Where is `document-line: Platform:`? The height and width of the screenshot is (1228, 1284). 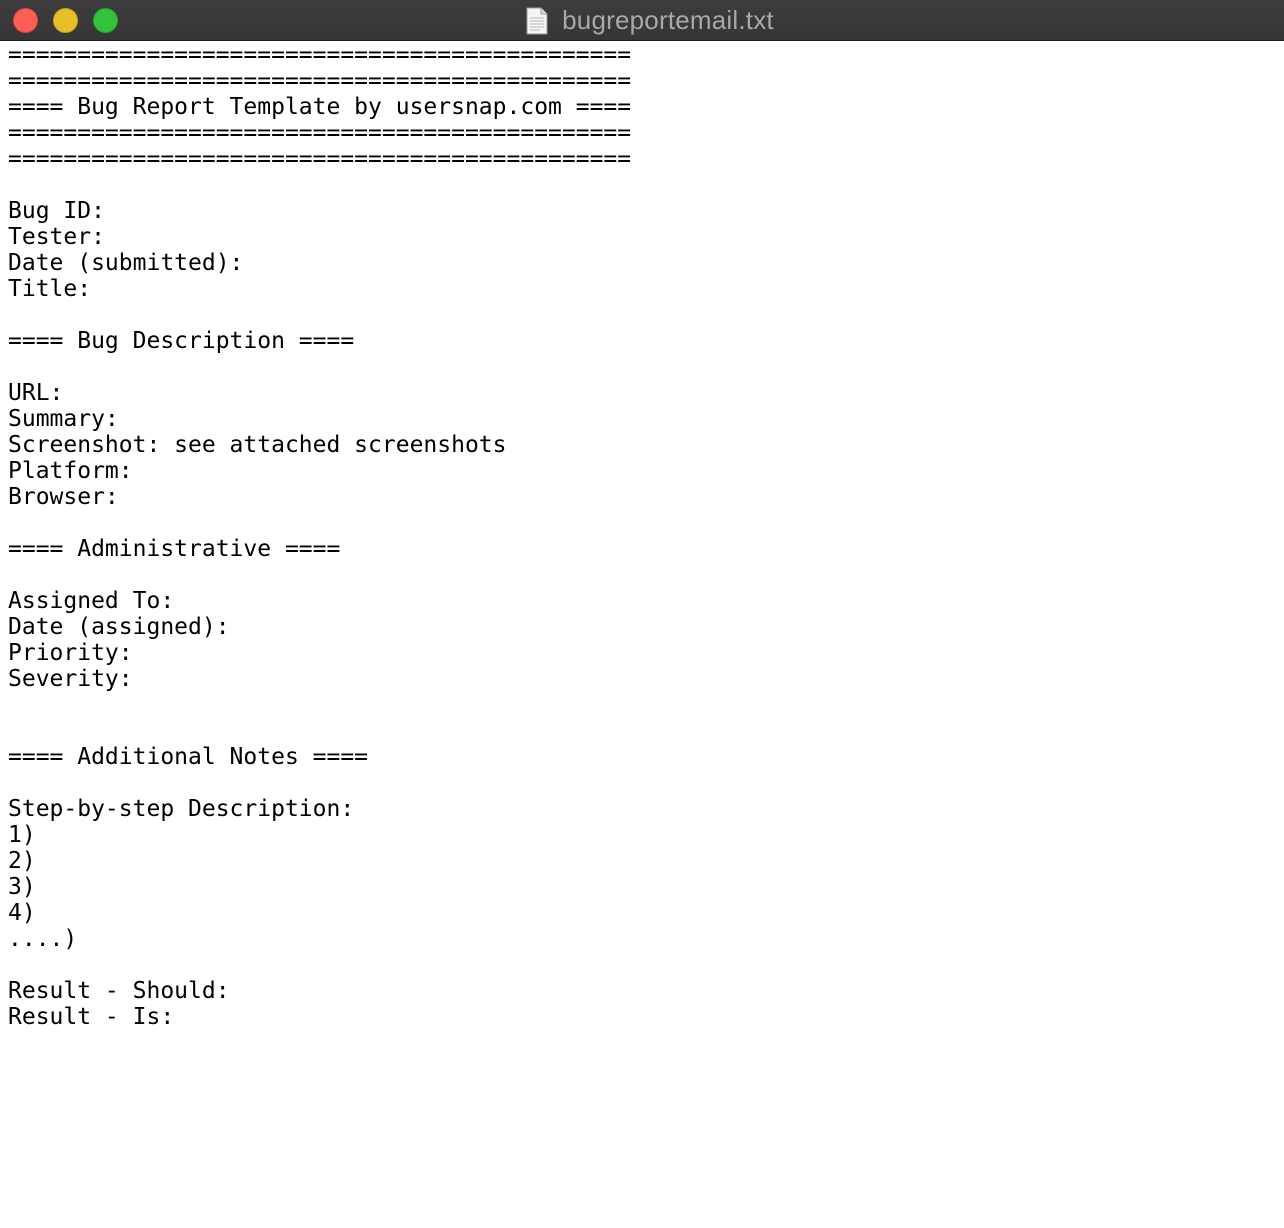
document-line: Platform: is located at coordinates (646, 471).